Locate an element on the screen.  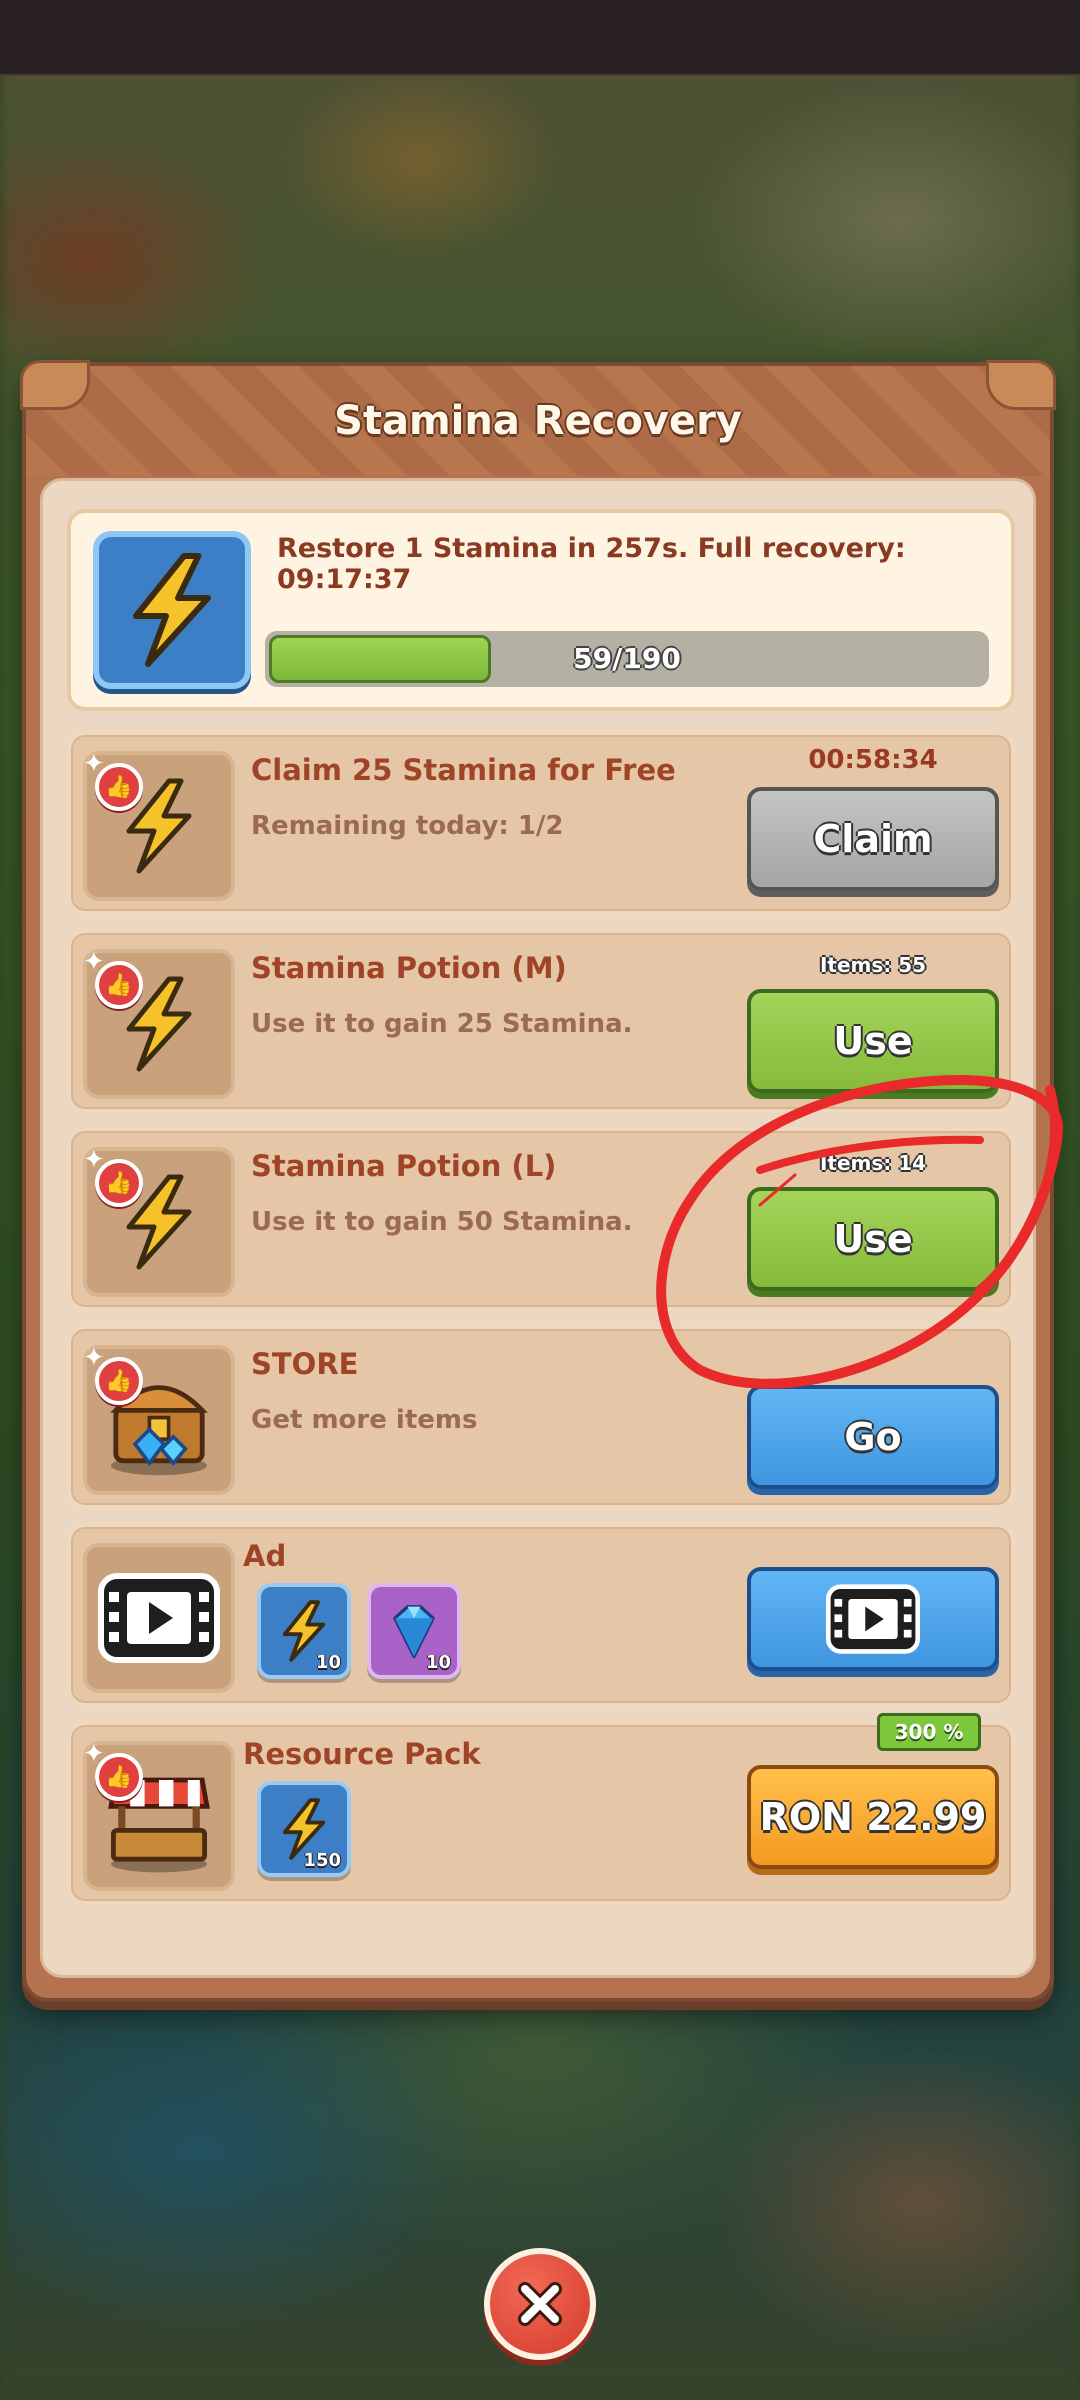
reward-count: 150 is located at coordinates (322, 1860).